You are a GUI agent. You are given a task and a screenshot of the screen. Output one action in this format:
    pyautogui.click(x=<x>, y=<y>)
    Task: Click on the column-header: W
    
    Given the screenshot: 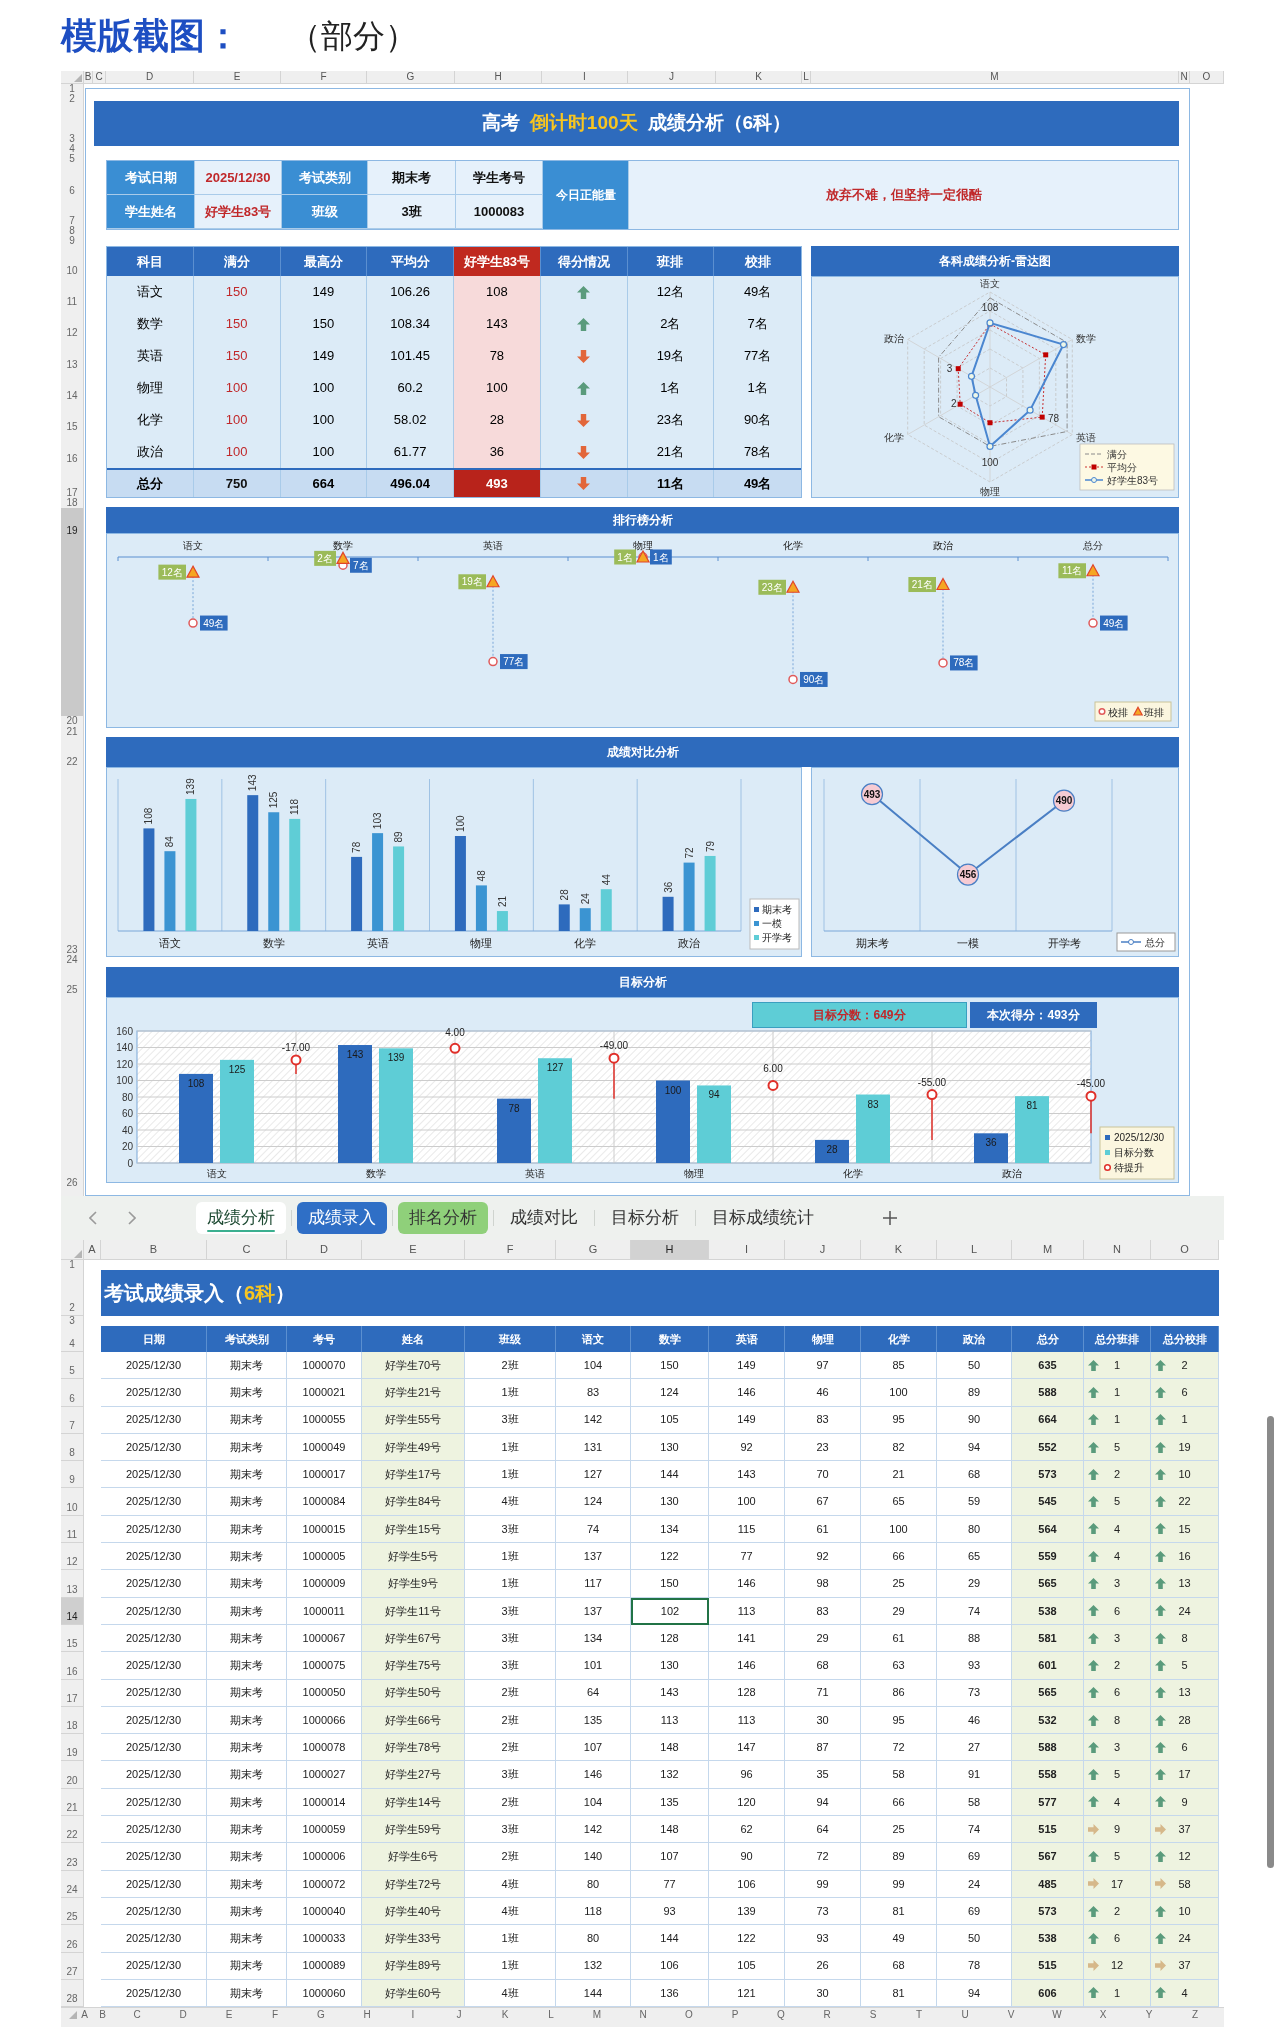 What is the action you would take?
    pyautogui.click(x=1057, y=2017)
    